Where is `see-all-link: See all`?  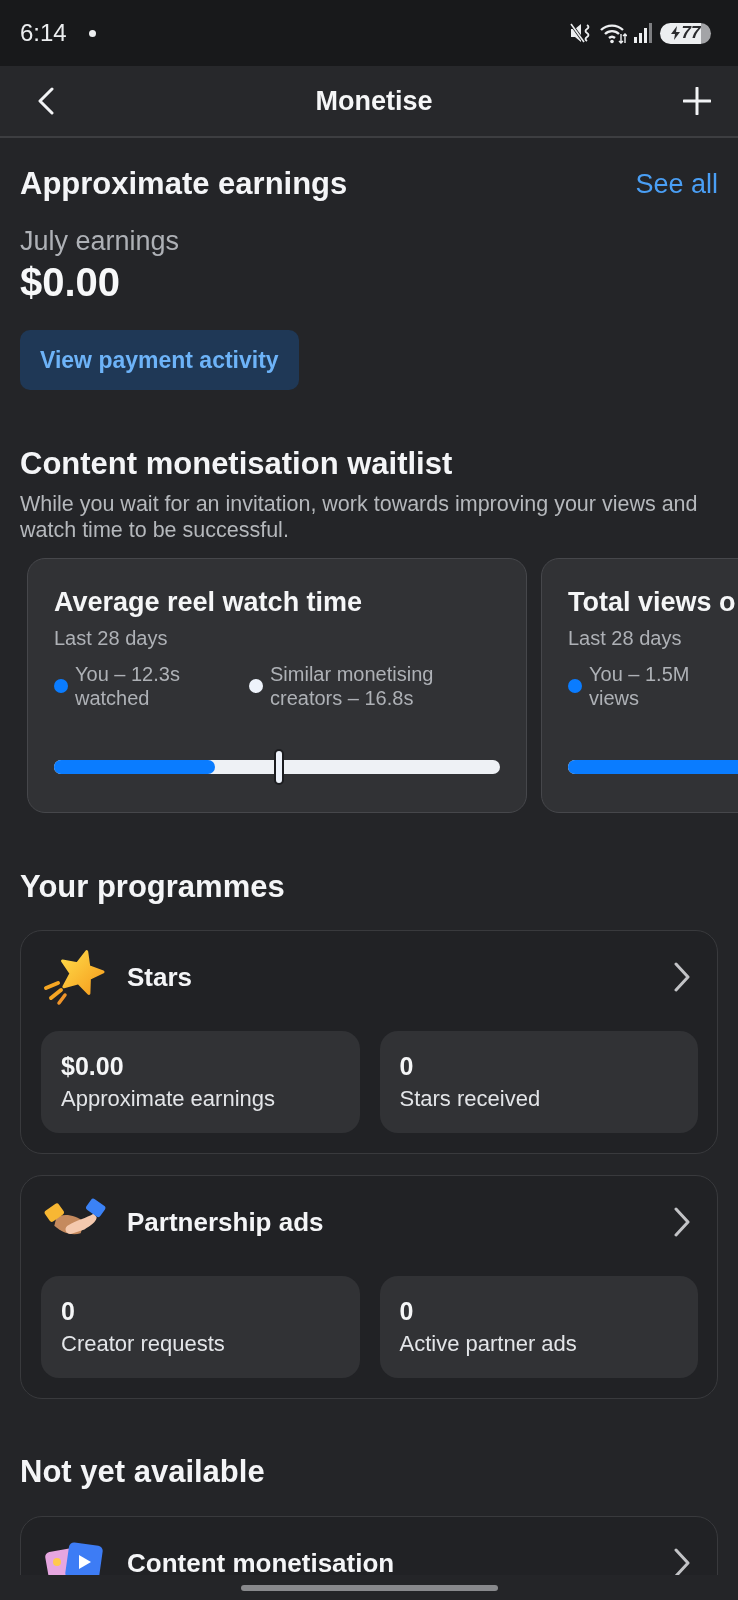
see-all-link: See all is located at coordinates (676, 184).